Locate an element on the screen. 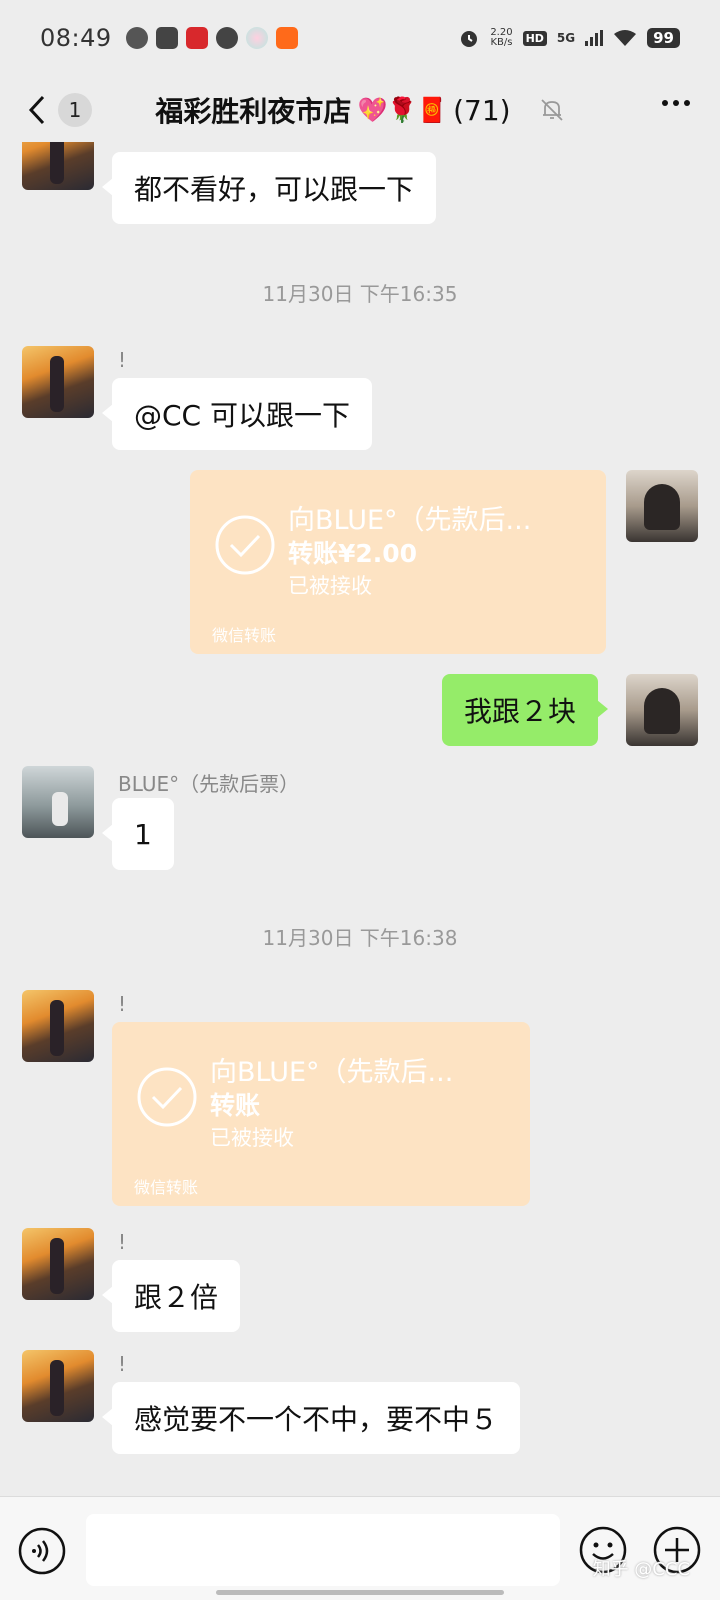  transfer-card: 向BLUE°（先款后... 转账¥2.00 已被接收 微信转账 is located at coordinates (398, 562).